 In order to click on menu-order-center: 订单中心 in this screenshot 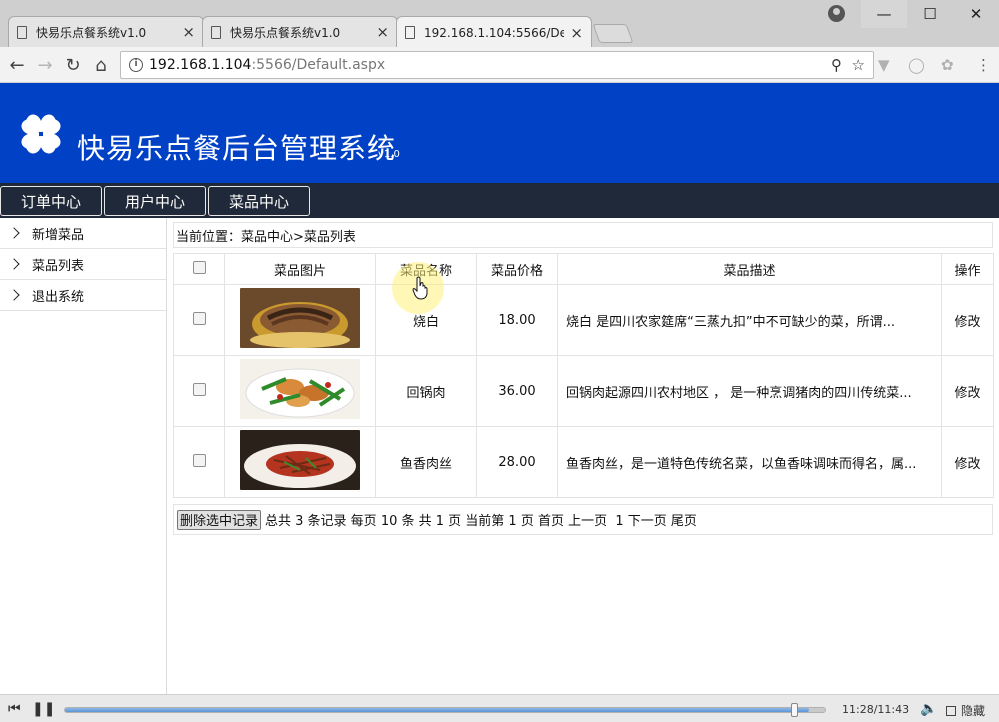, I will do `click(51, 201)`.